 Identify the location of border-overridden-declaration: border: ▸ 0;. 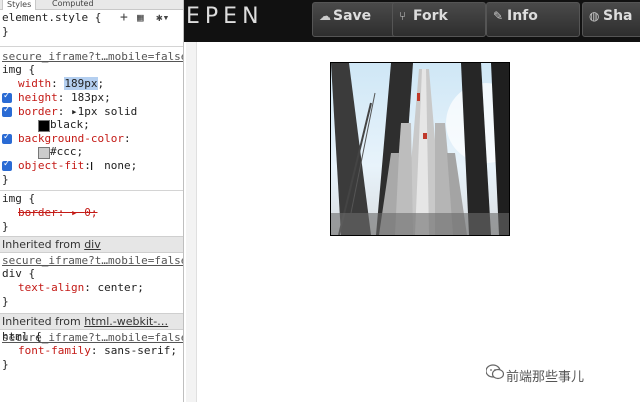
(58, 213).